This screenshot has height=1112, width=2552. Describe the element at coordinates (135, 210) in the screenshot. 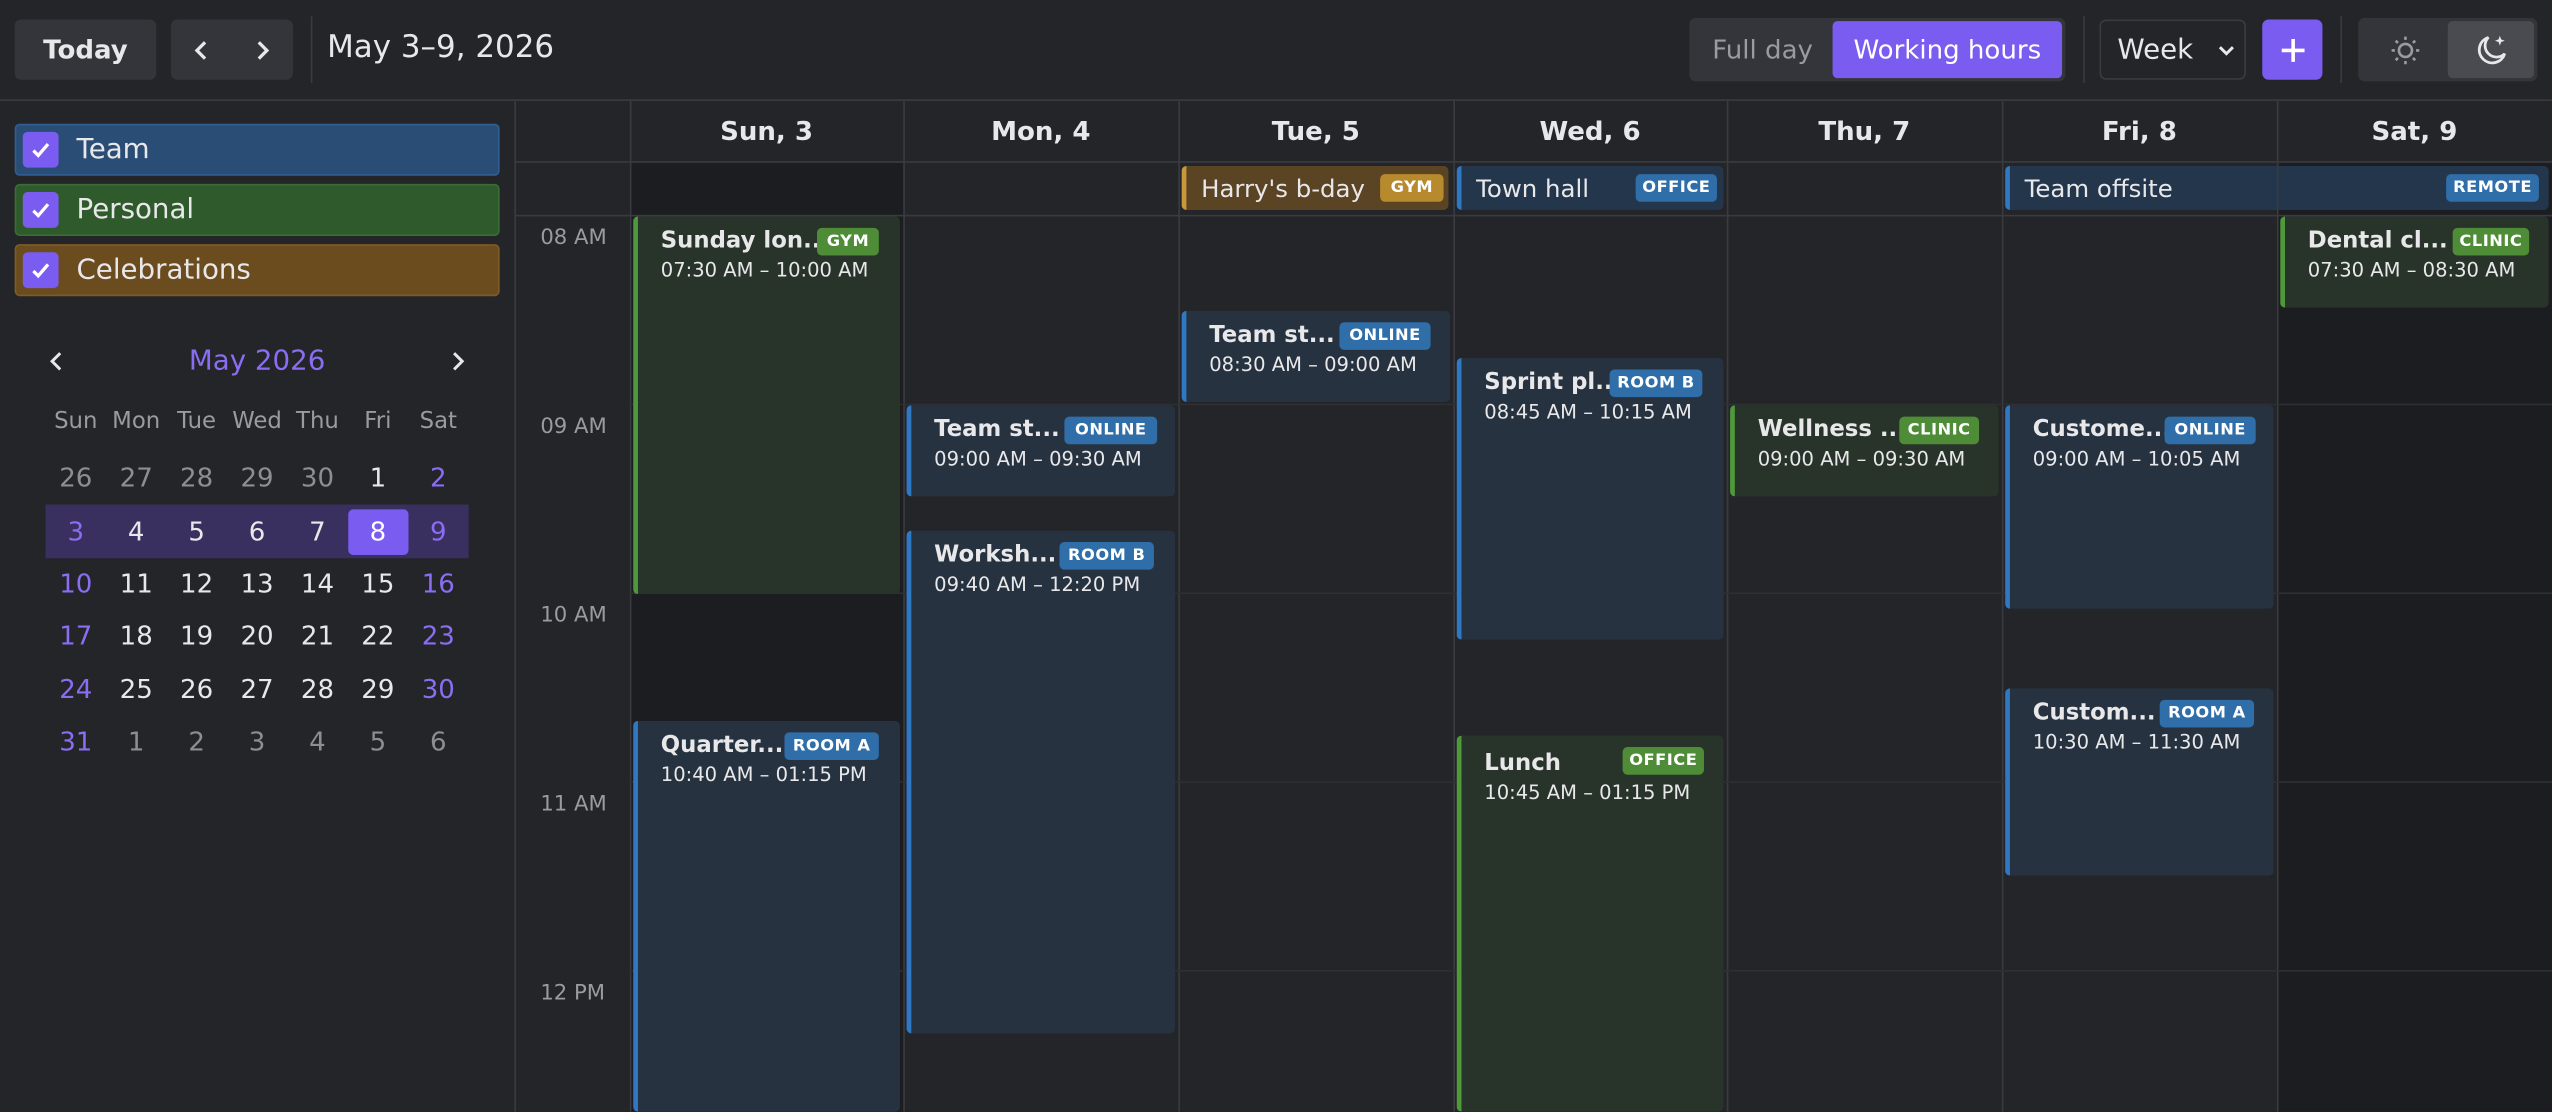

I see `calendar-label: Personal` at that location.